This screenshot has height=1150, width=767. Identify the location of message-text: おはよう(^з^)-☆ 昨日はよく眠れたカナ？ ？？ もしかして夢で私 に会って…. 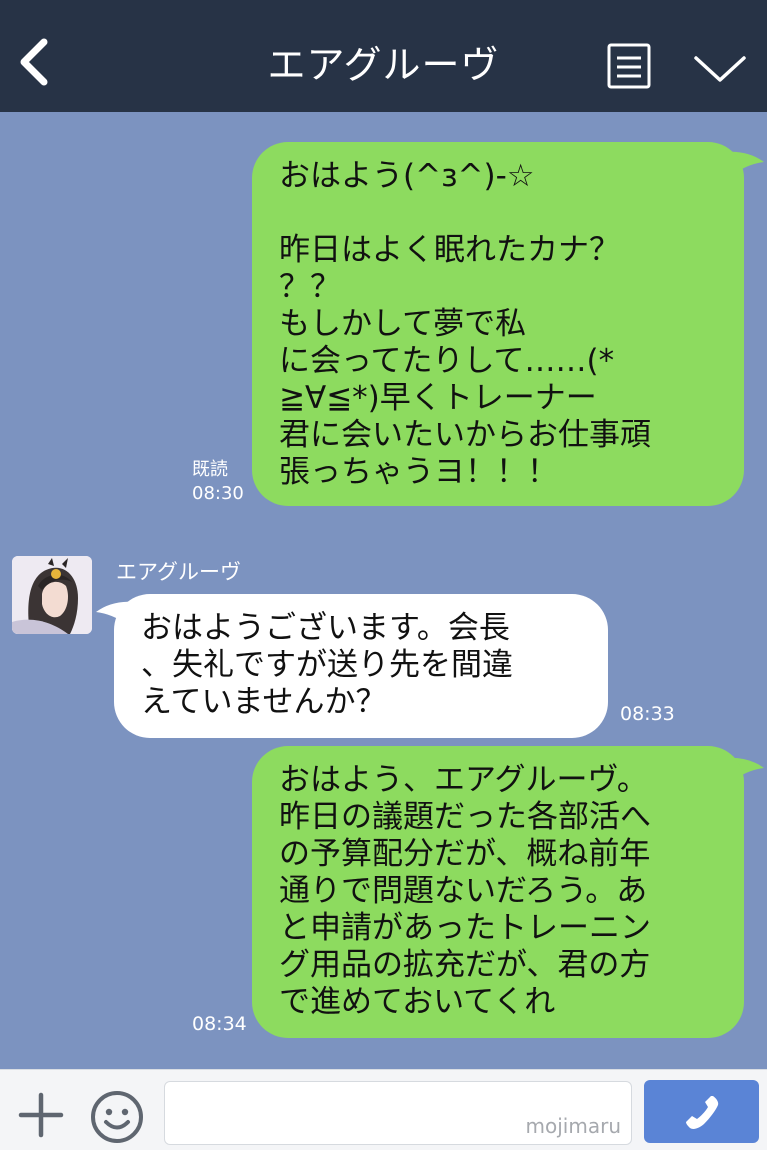
(465, 324).